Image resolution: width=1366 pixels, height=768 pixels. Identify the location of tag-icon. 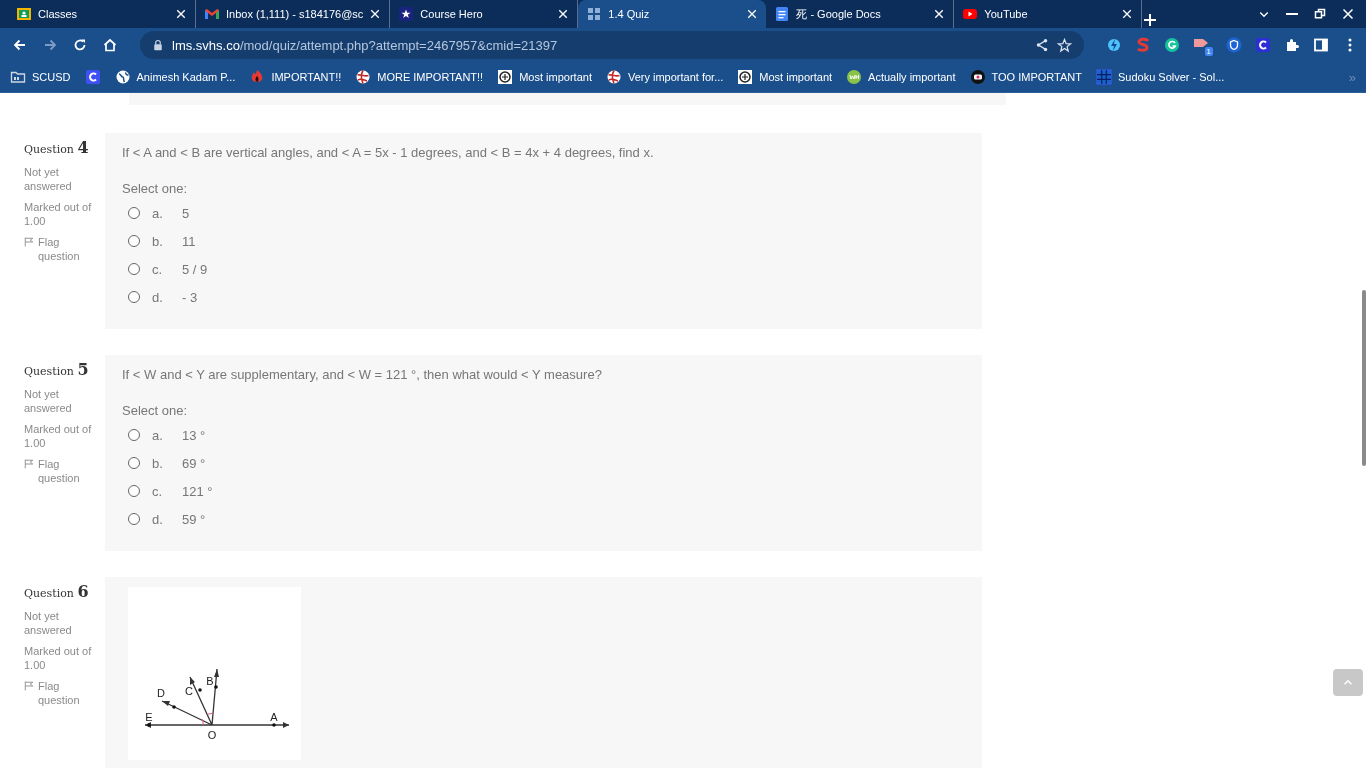
(1201, 43).